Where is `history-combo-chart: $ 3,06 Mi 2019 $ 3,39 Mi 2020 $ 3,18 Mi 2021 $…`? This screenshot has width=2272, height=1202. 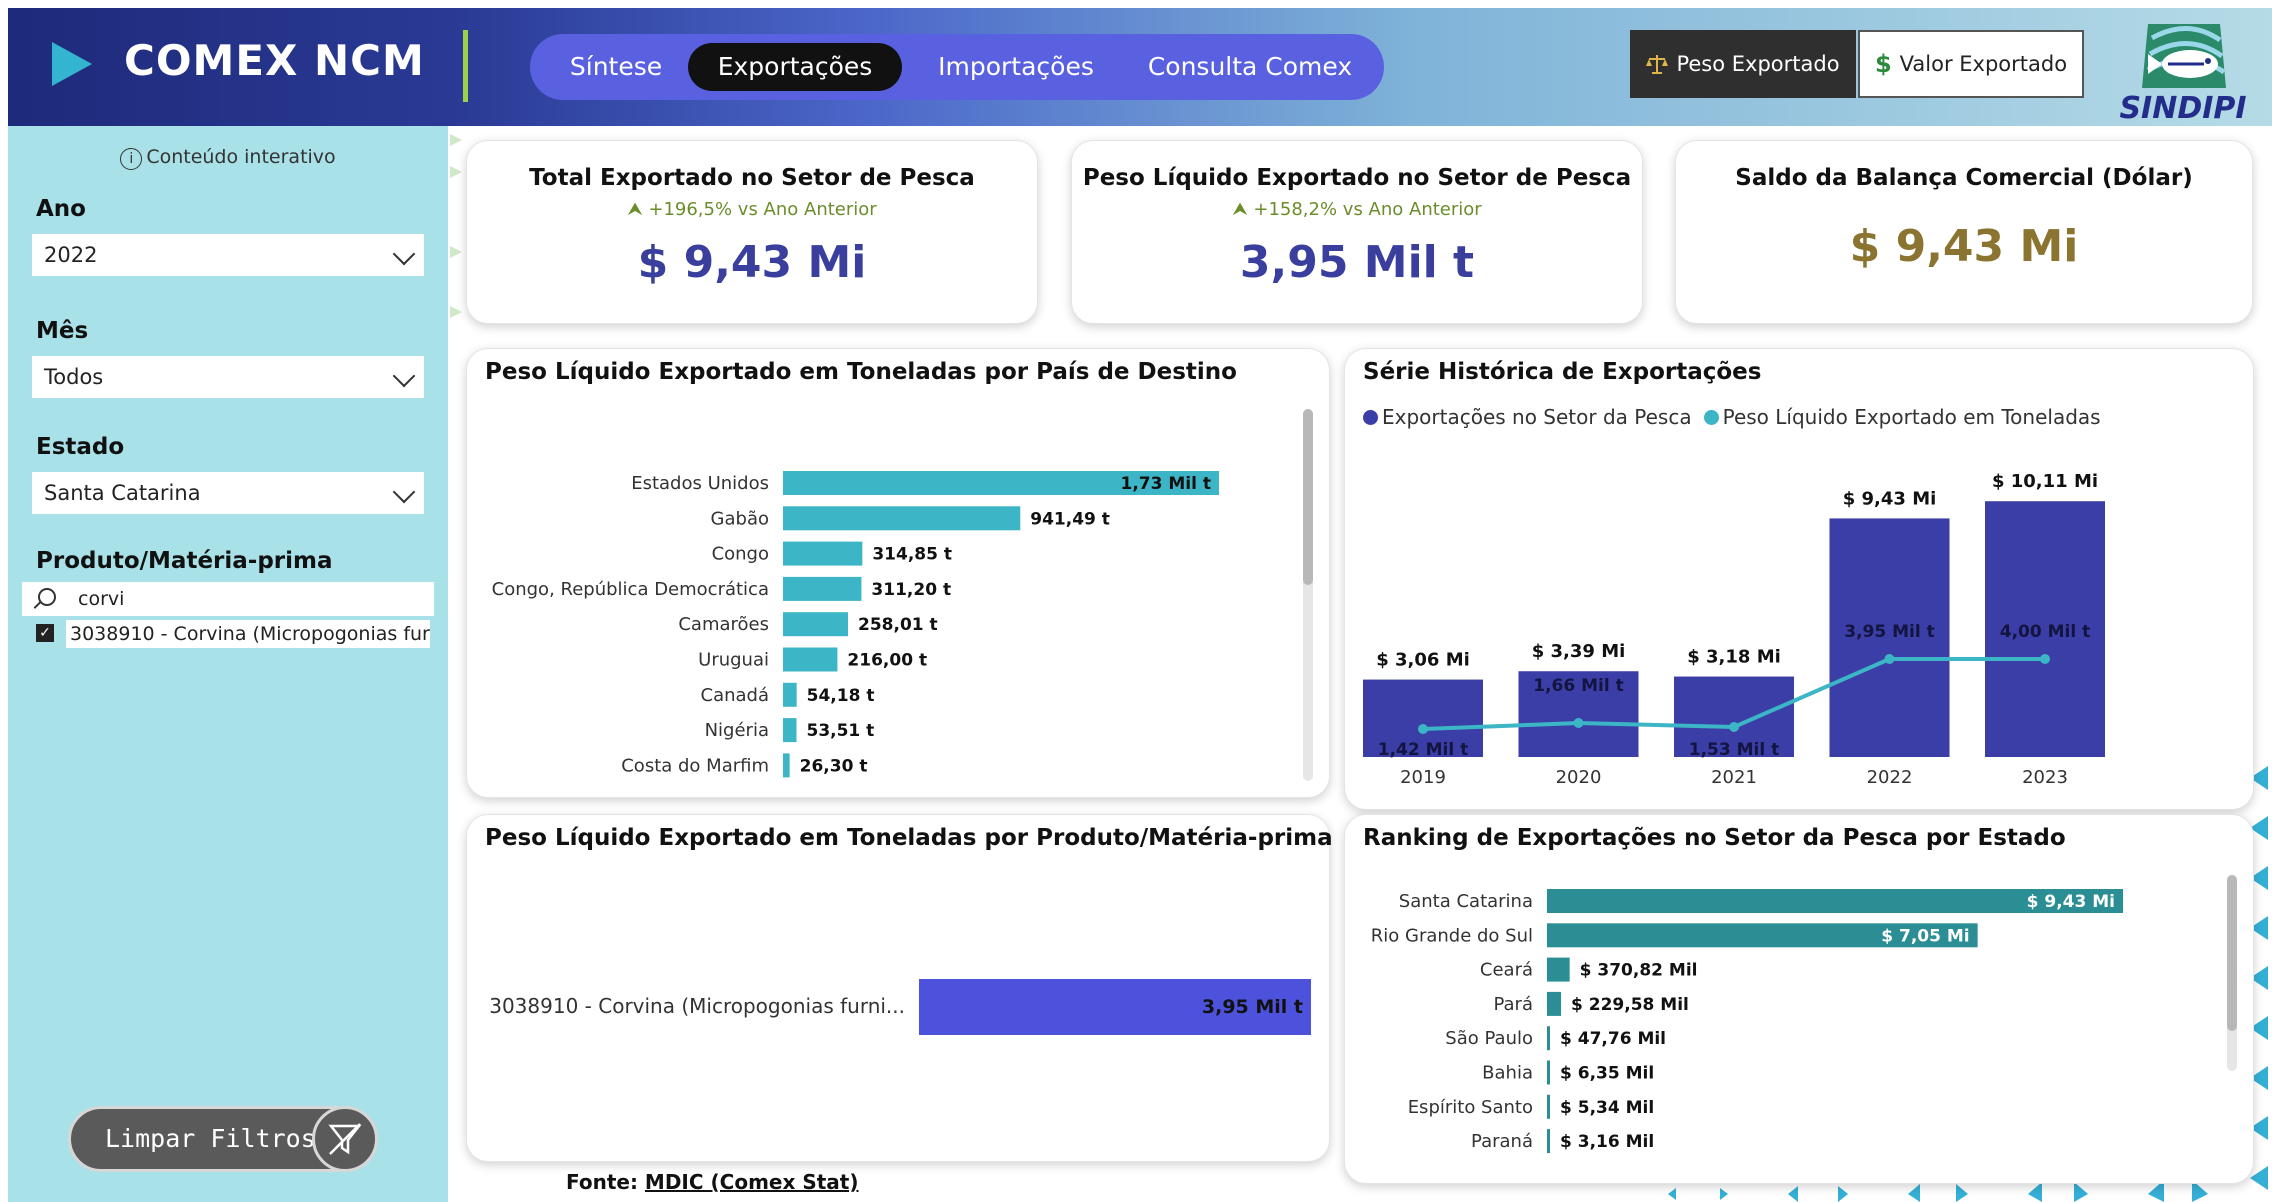
history-combo-chart: $ 3,06 Mi 2019 $ 3,39 Mi 2020 $ 3,18 Mi 2021 $… is located at coordinates (1734, 629).